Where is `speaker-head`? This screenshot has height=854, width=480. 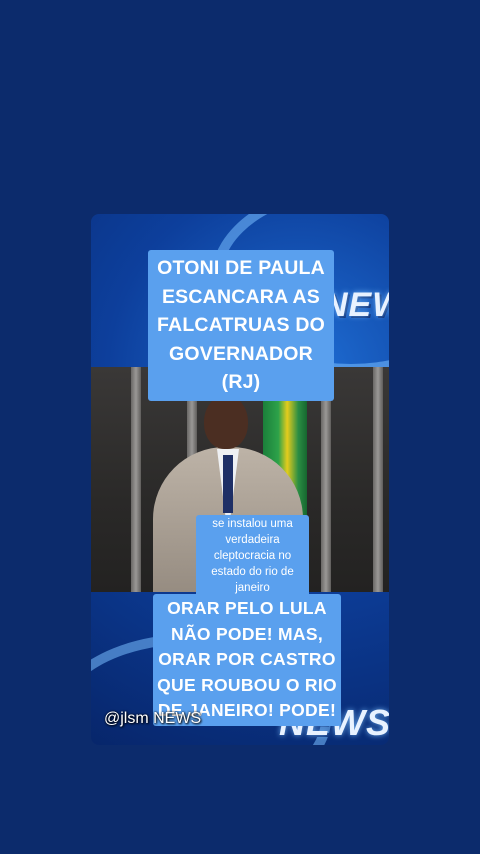 speaker-head is located at coordinates (226, 422).